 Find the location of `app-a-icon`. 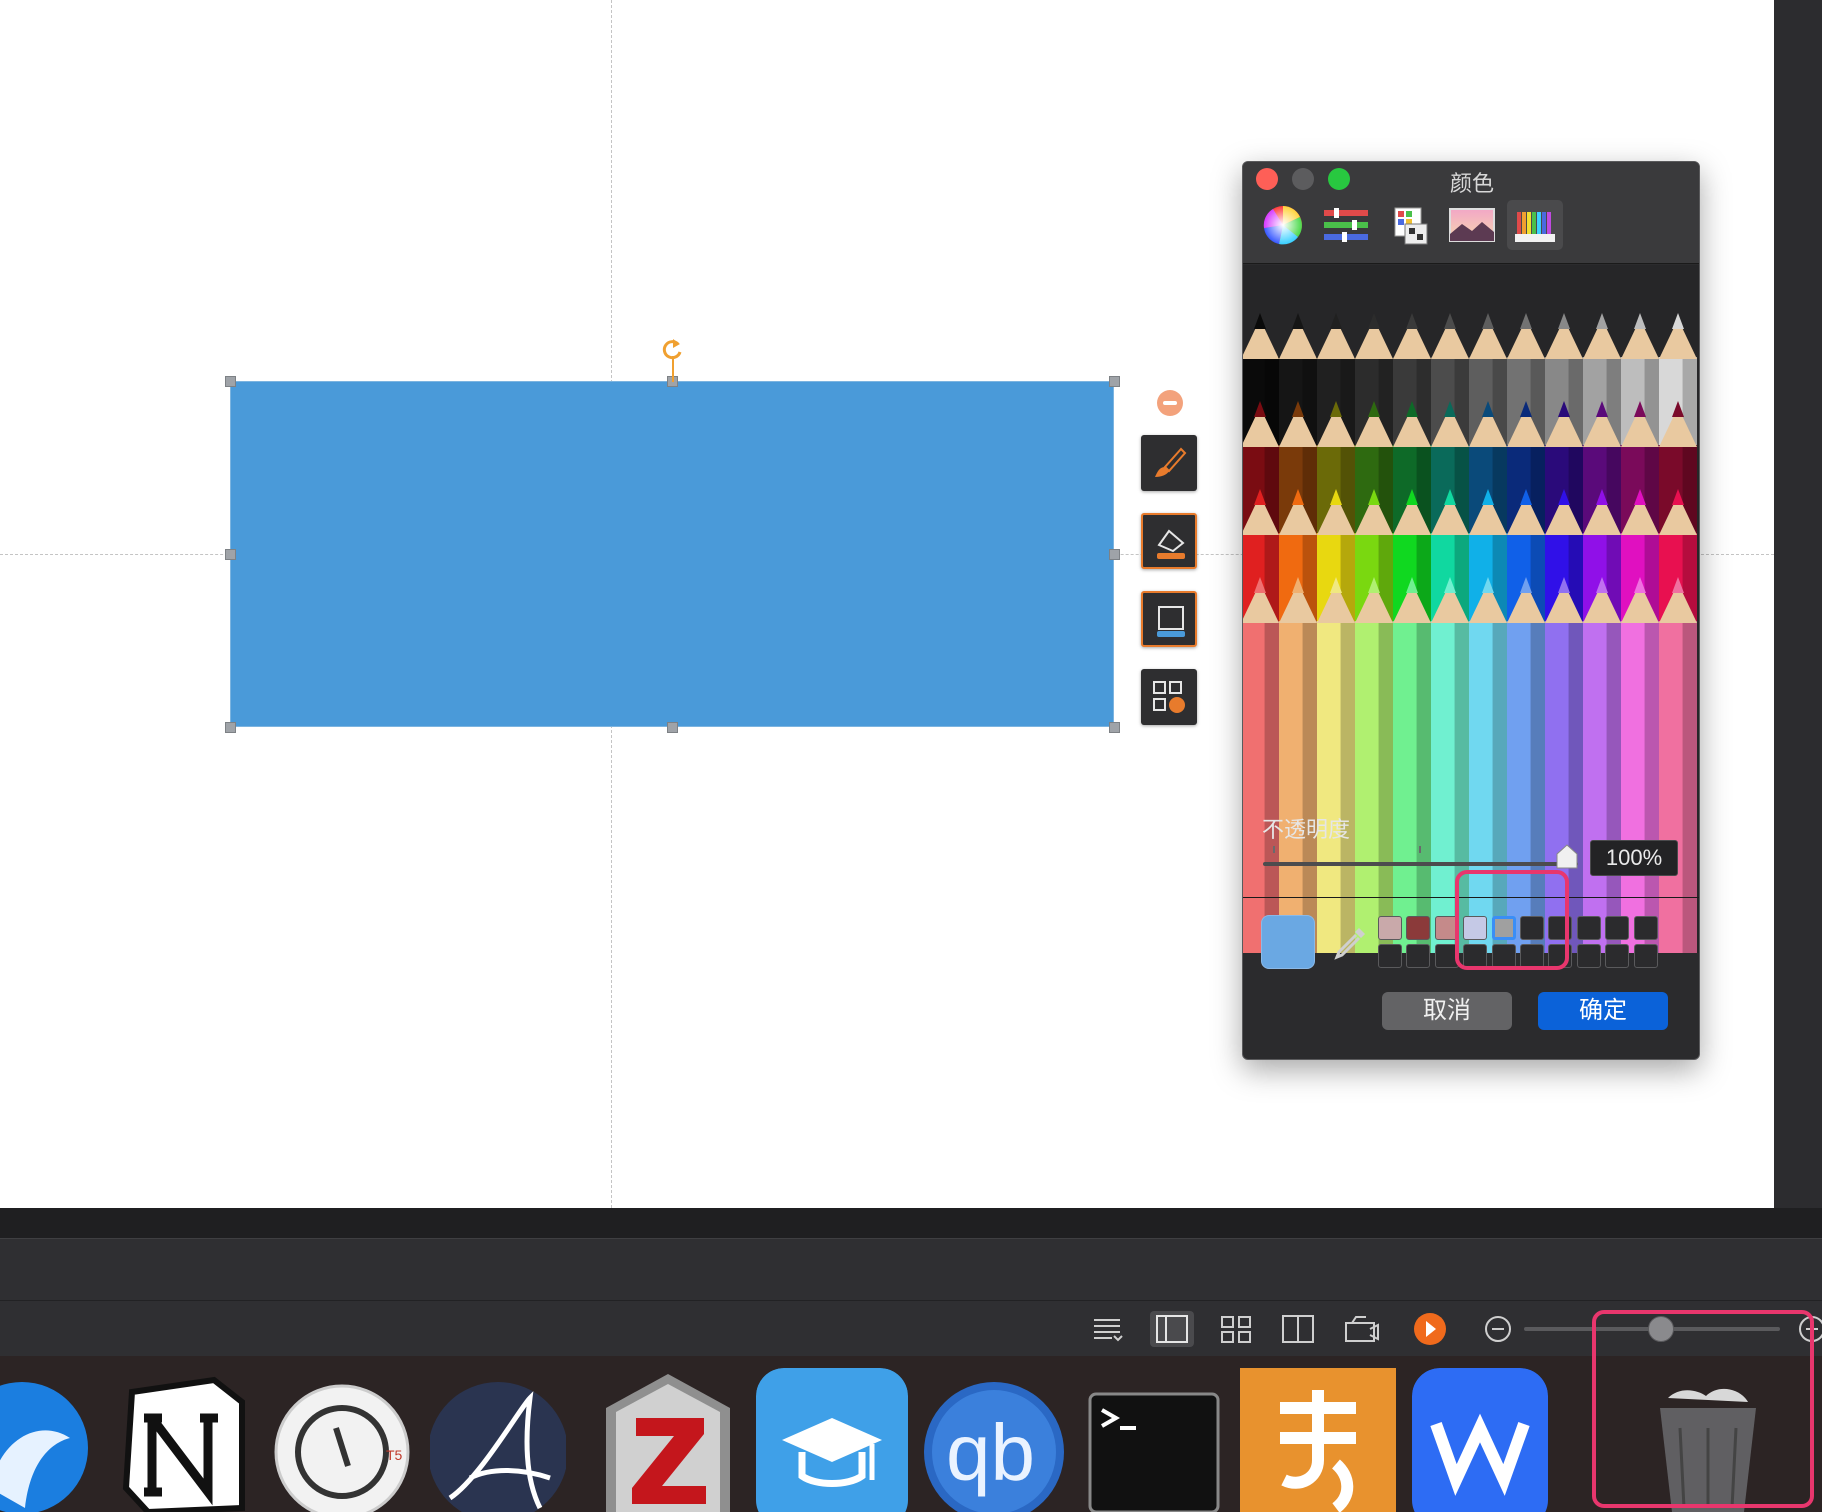

app-a-icon is located at coordinates (498, 1447).